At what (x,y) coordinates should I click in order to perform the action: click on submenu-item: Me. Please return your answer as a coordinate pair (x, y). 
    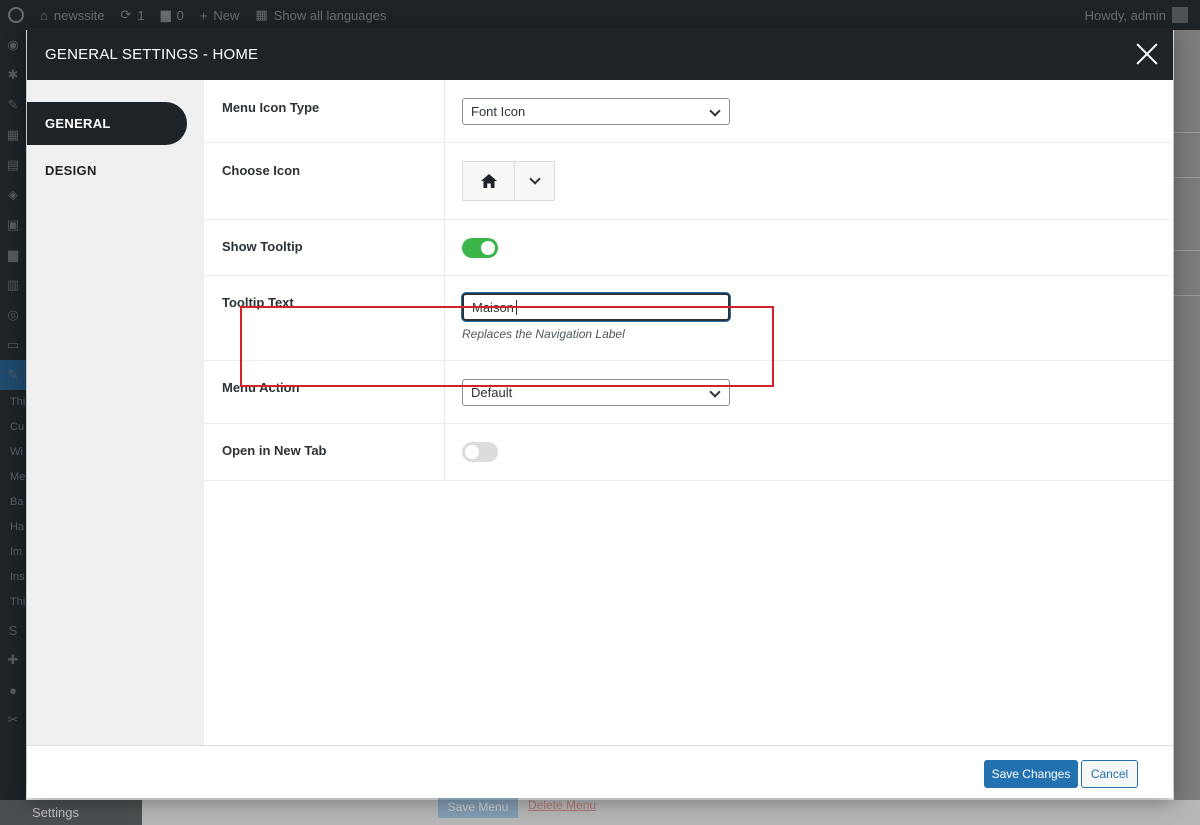
    Looking at the image, I should click on (13, 477).